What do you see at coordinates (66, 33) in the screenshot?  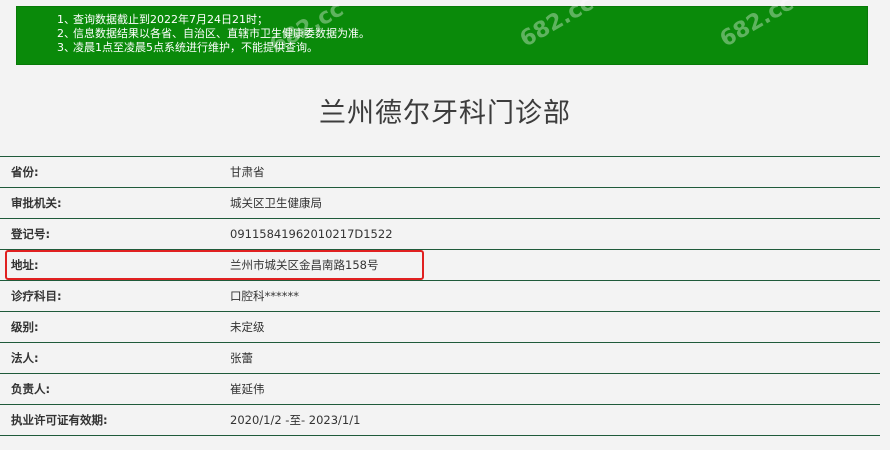 I see `notice-number: 2、` at bounding box center [66, 33].